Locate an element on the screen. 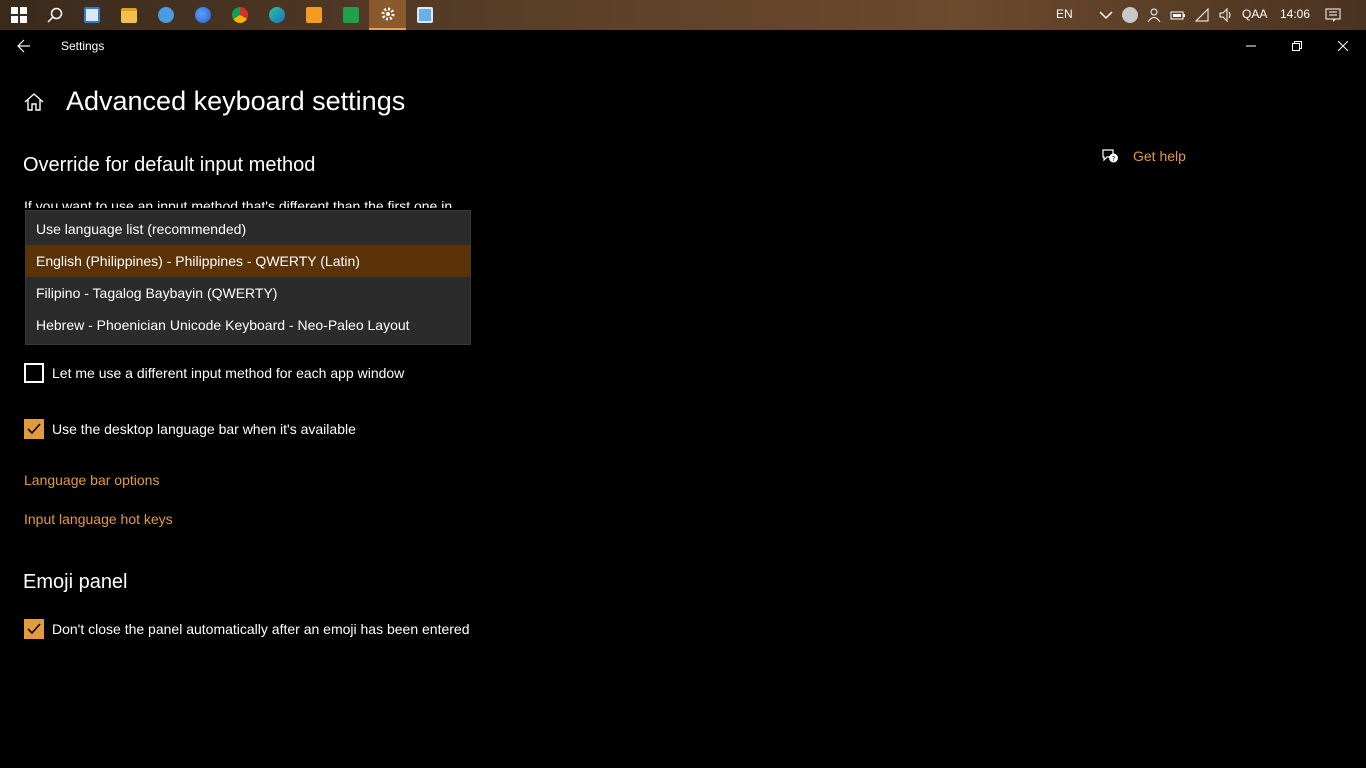 This screenshot has width=1366, height=768. start-button is located at coordinates (18, 15).